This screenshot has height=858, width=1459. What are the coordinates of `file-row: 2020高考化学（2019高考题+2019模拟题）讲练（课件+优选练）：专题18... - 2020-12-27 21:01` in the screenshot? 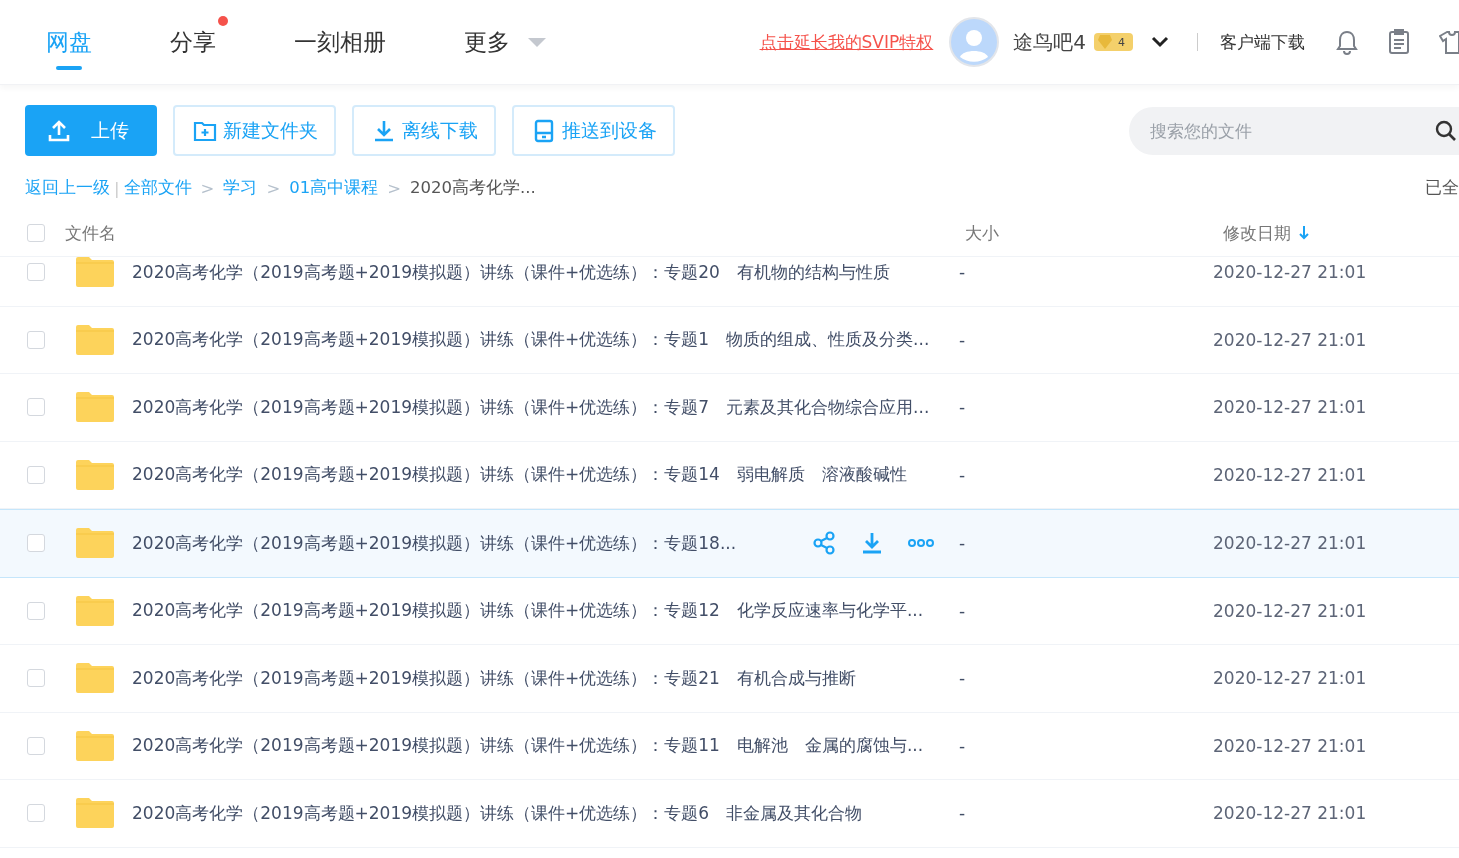 It's located at (729, 543).